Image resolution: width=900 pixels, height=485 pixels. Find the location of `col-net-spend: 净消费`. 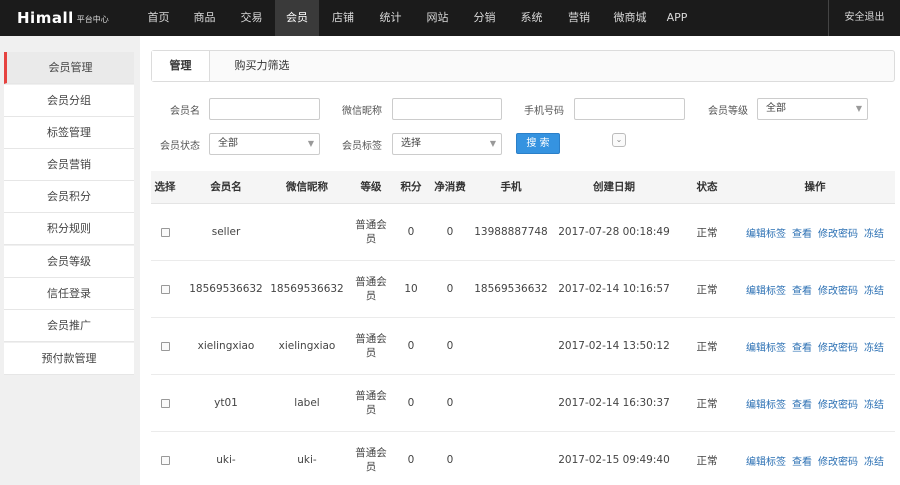

col-net-spend: 净消费 is located at coordinates (450, 187).